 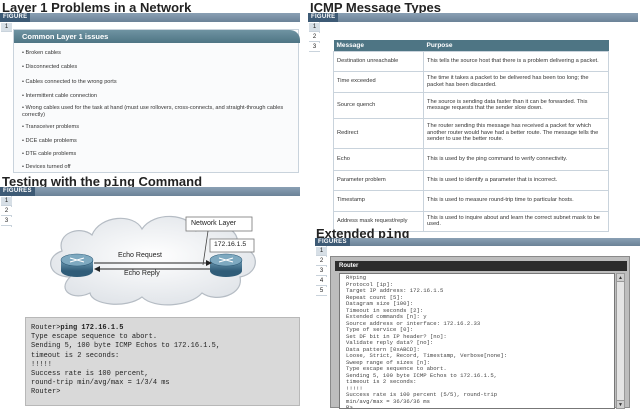 What do you see at coordinates (230, 244) in the screenshot?
I see `target-ip-label: 172.16.1.5` at bounding box center [230, 244].